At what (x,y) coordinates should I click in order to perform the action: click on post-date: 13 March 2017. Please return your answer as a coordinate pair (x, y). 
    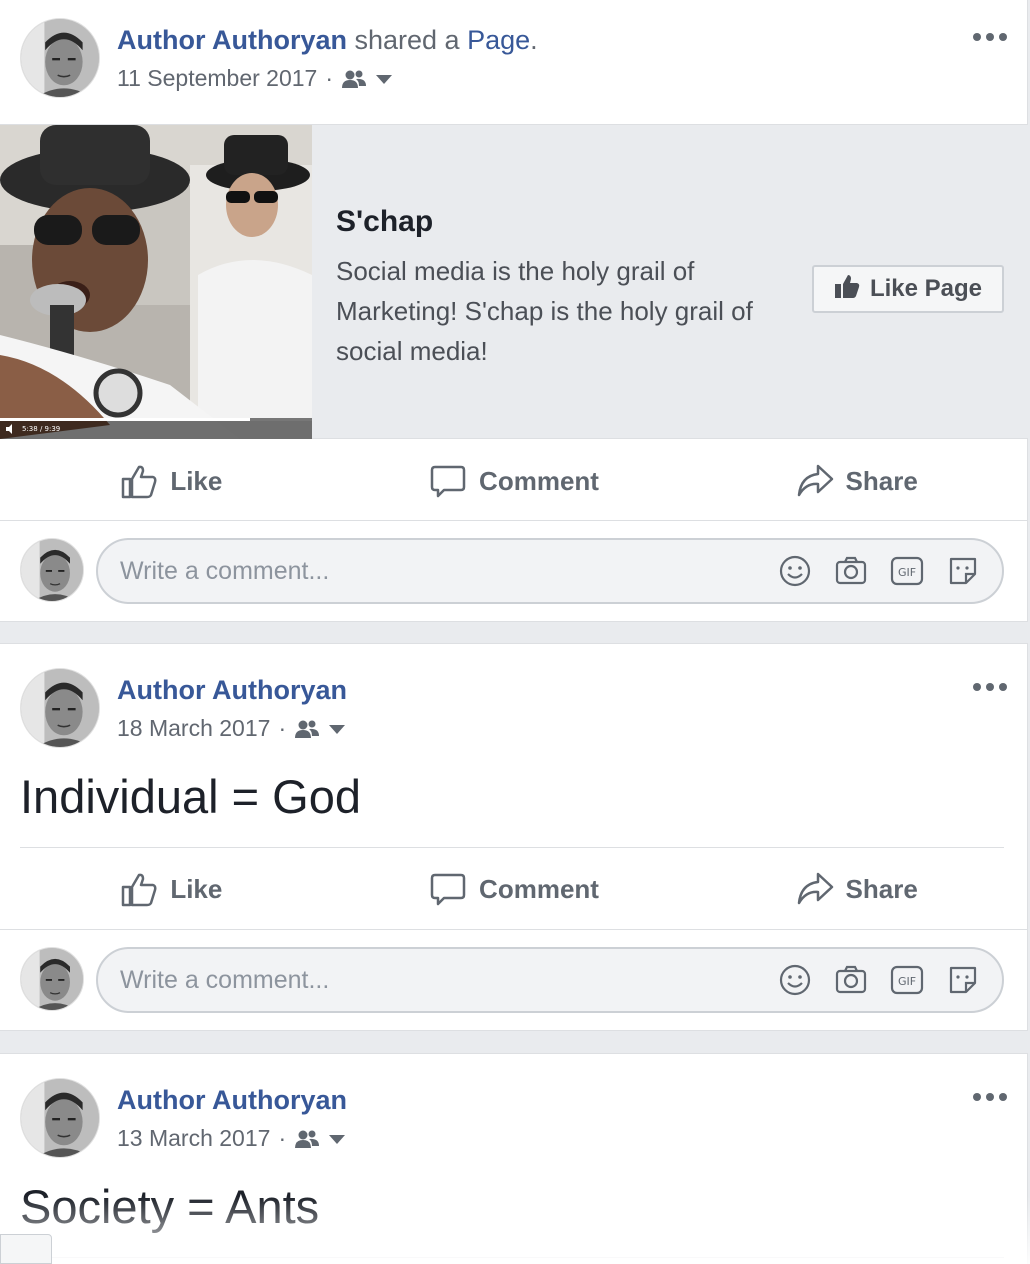
    Looking at the image, I should click on (193, 1138).